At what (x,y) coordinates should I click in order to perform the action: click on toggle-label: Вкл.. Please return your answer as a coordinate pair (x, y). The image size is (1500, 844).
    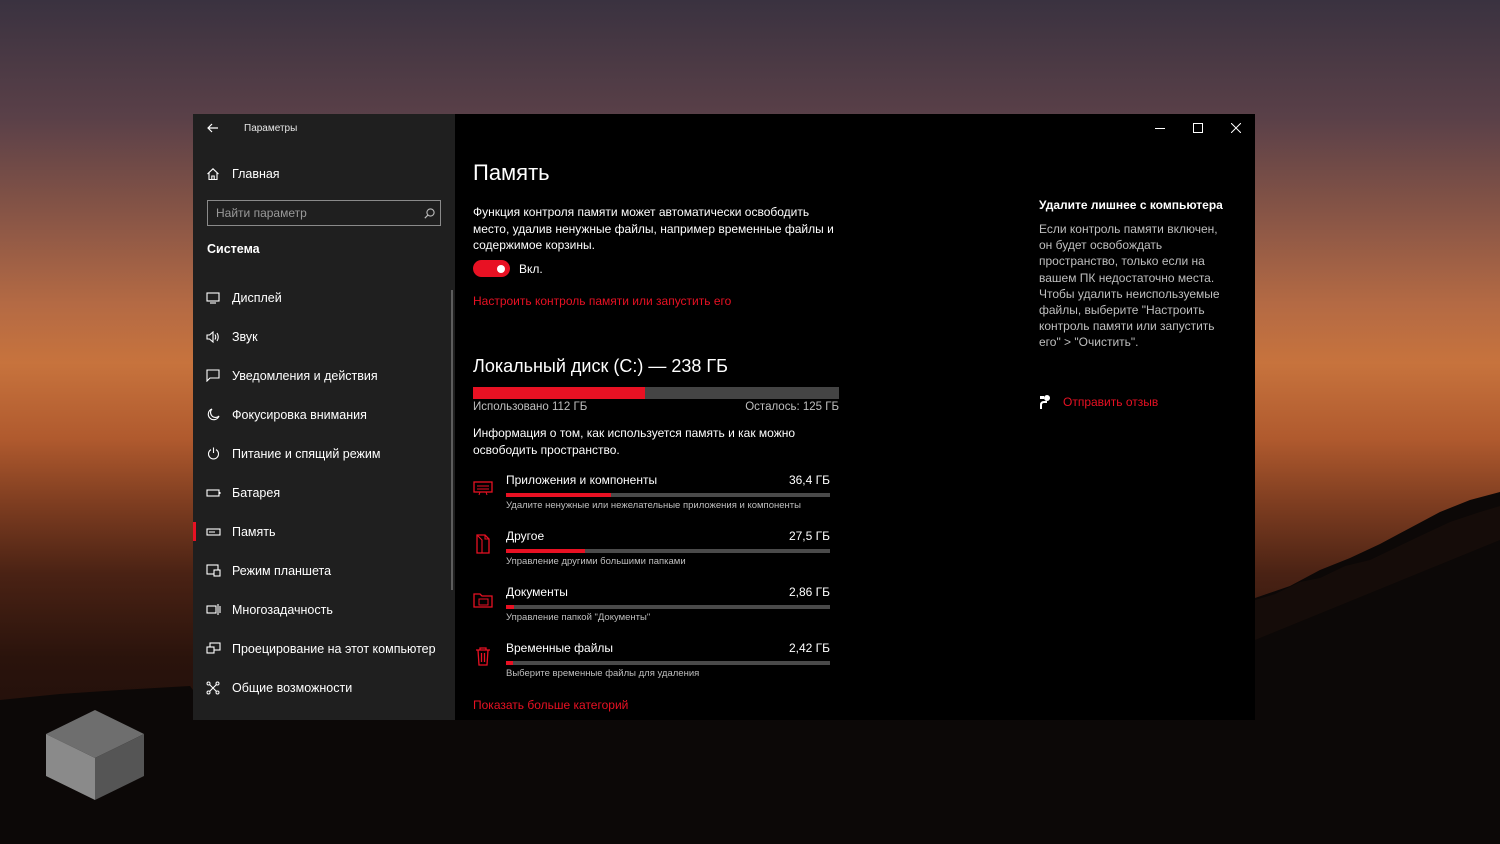
    Looking at the image, I should click on (531, 268).